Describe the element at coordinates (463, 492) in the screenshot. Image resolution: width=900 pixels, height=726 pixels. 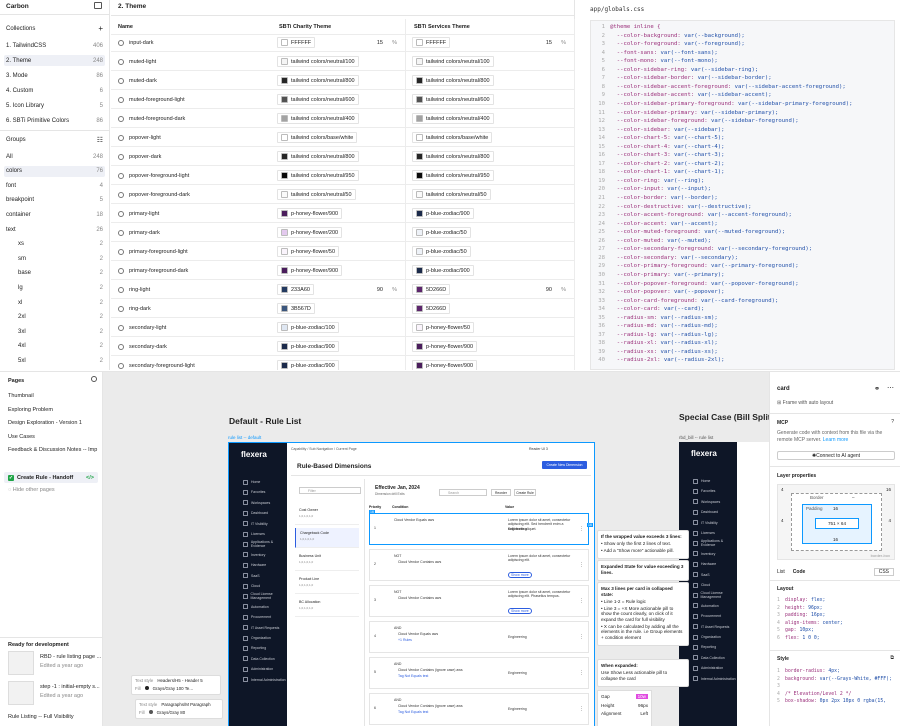
I see `rule-search-input: Search` at that location.